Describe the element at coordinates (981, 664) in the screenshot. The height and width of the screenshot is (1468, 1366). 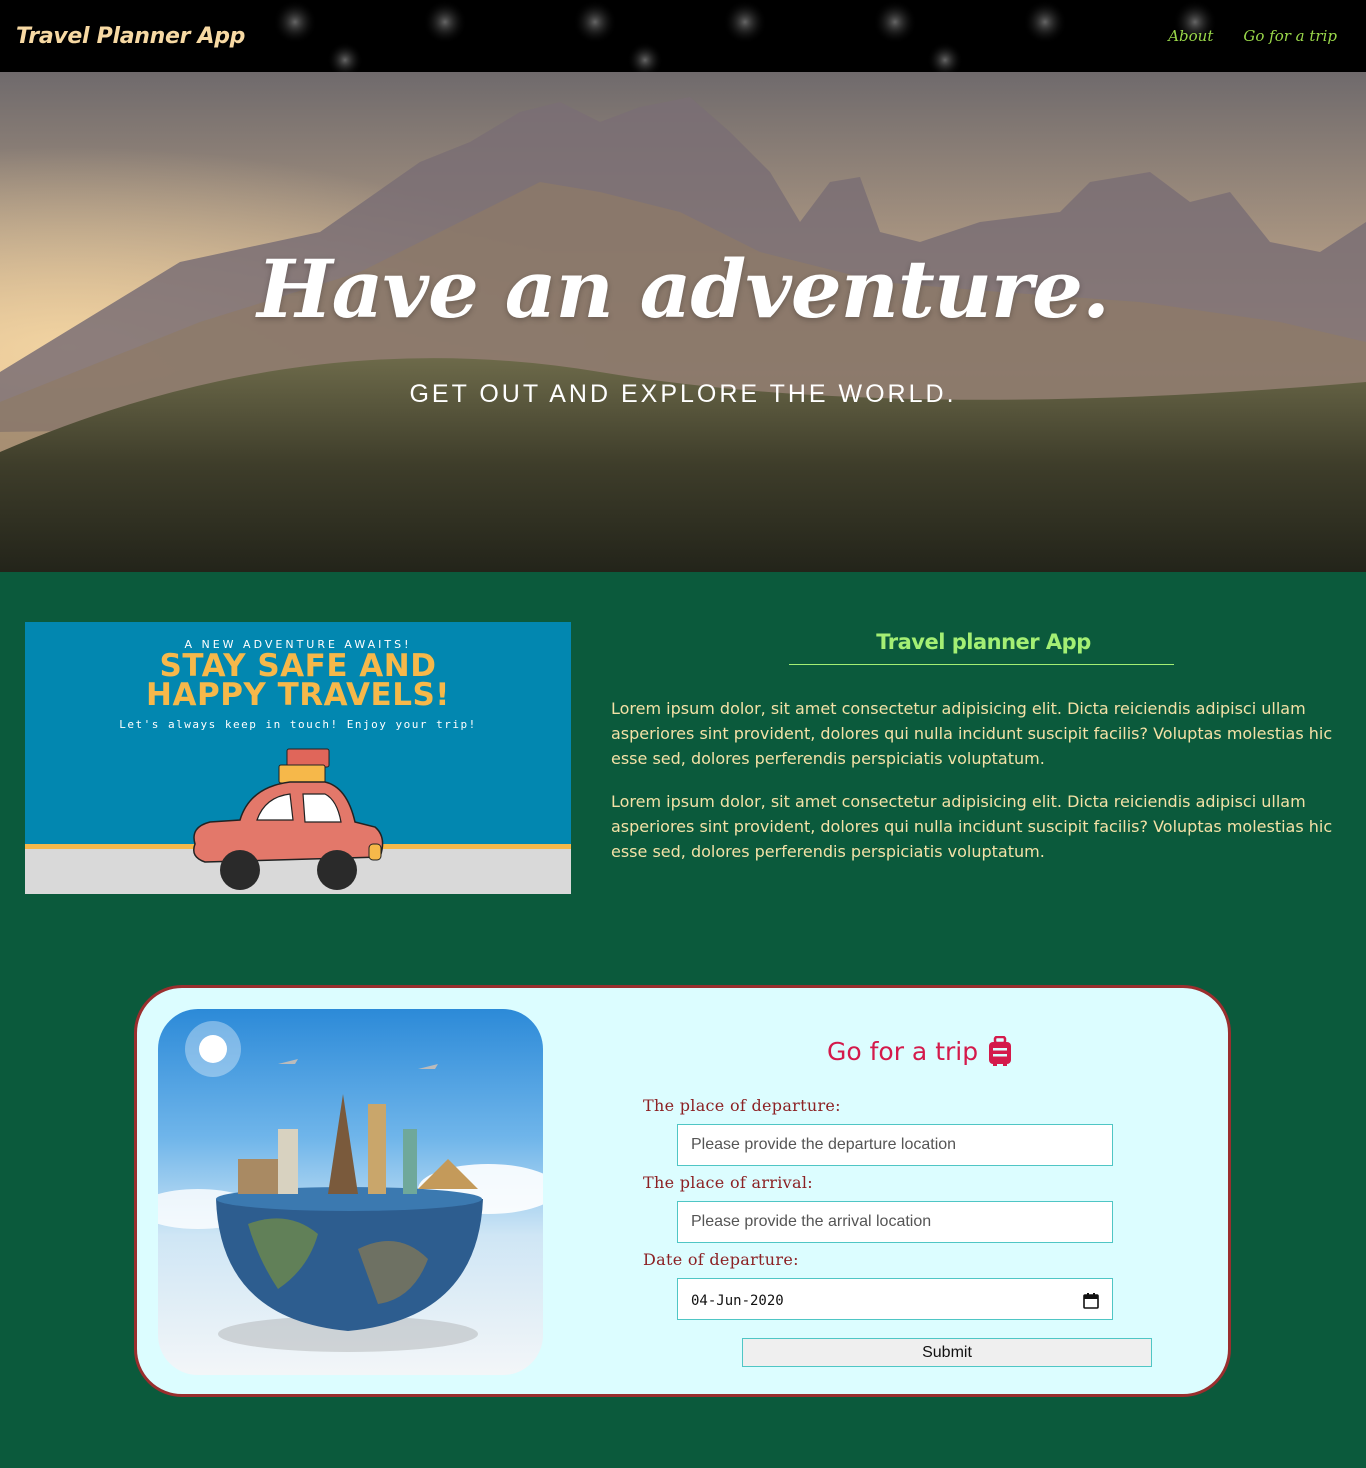
I see `about-divider` at that location.